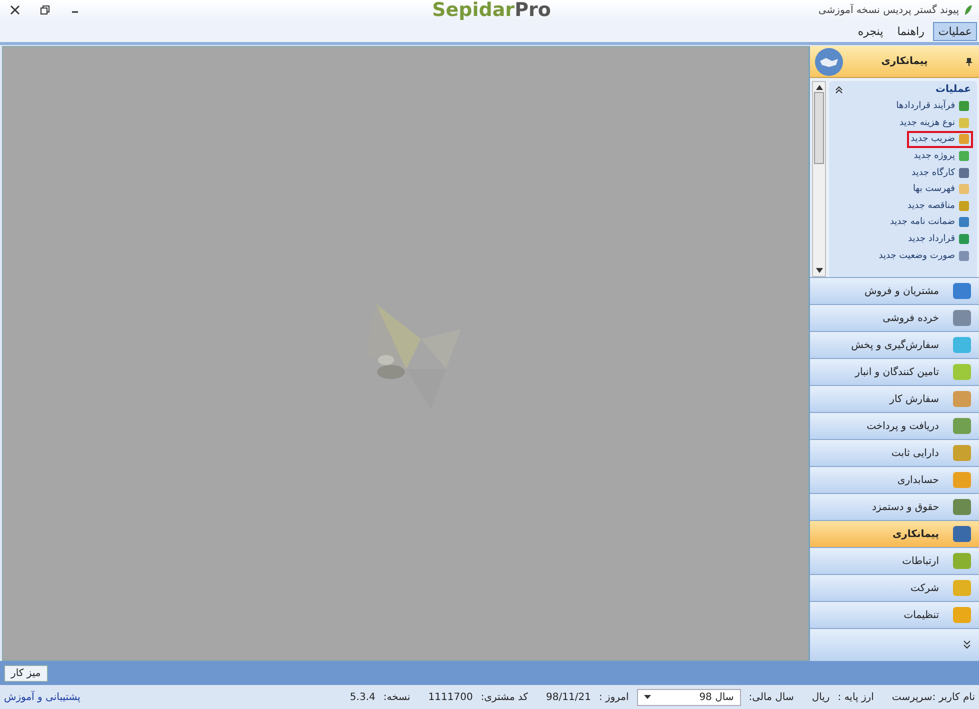 The image size is (979, 709). Describe the element at coordinates (940, 172) in the screenshot. I see `task-link: کارگاه جدید` at that location.